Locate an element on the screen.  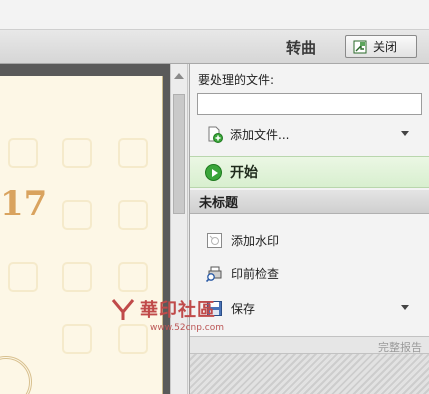
toolbar: 转曲 关闭 is located at coordinates (214, 47).